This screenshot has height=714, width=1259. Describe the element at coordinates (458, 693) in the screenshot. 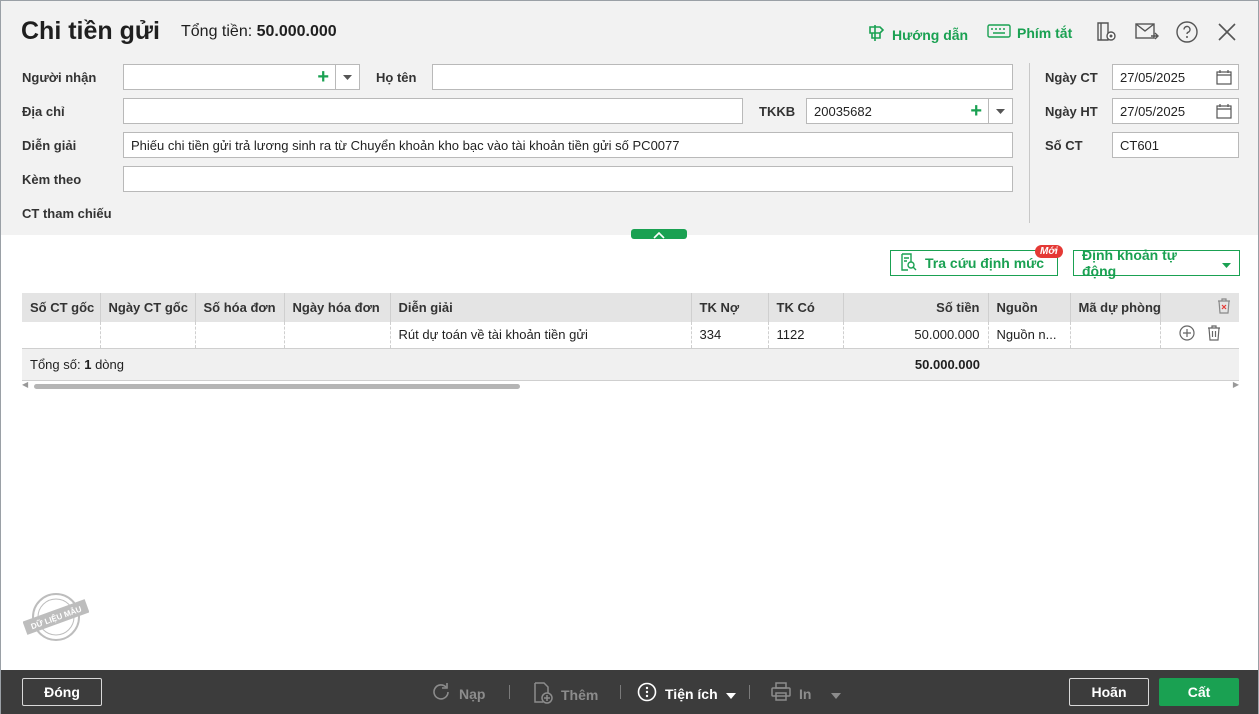

I see `reload-button: Nạp` at that location.